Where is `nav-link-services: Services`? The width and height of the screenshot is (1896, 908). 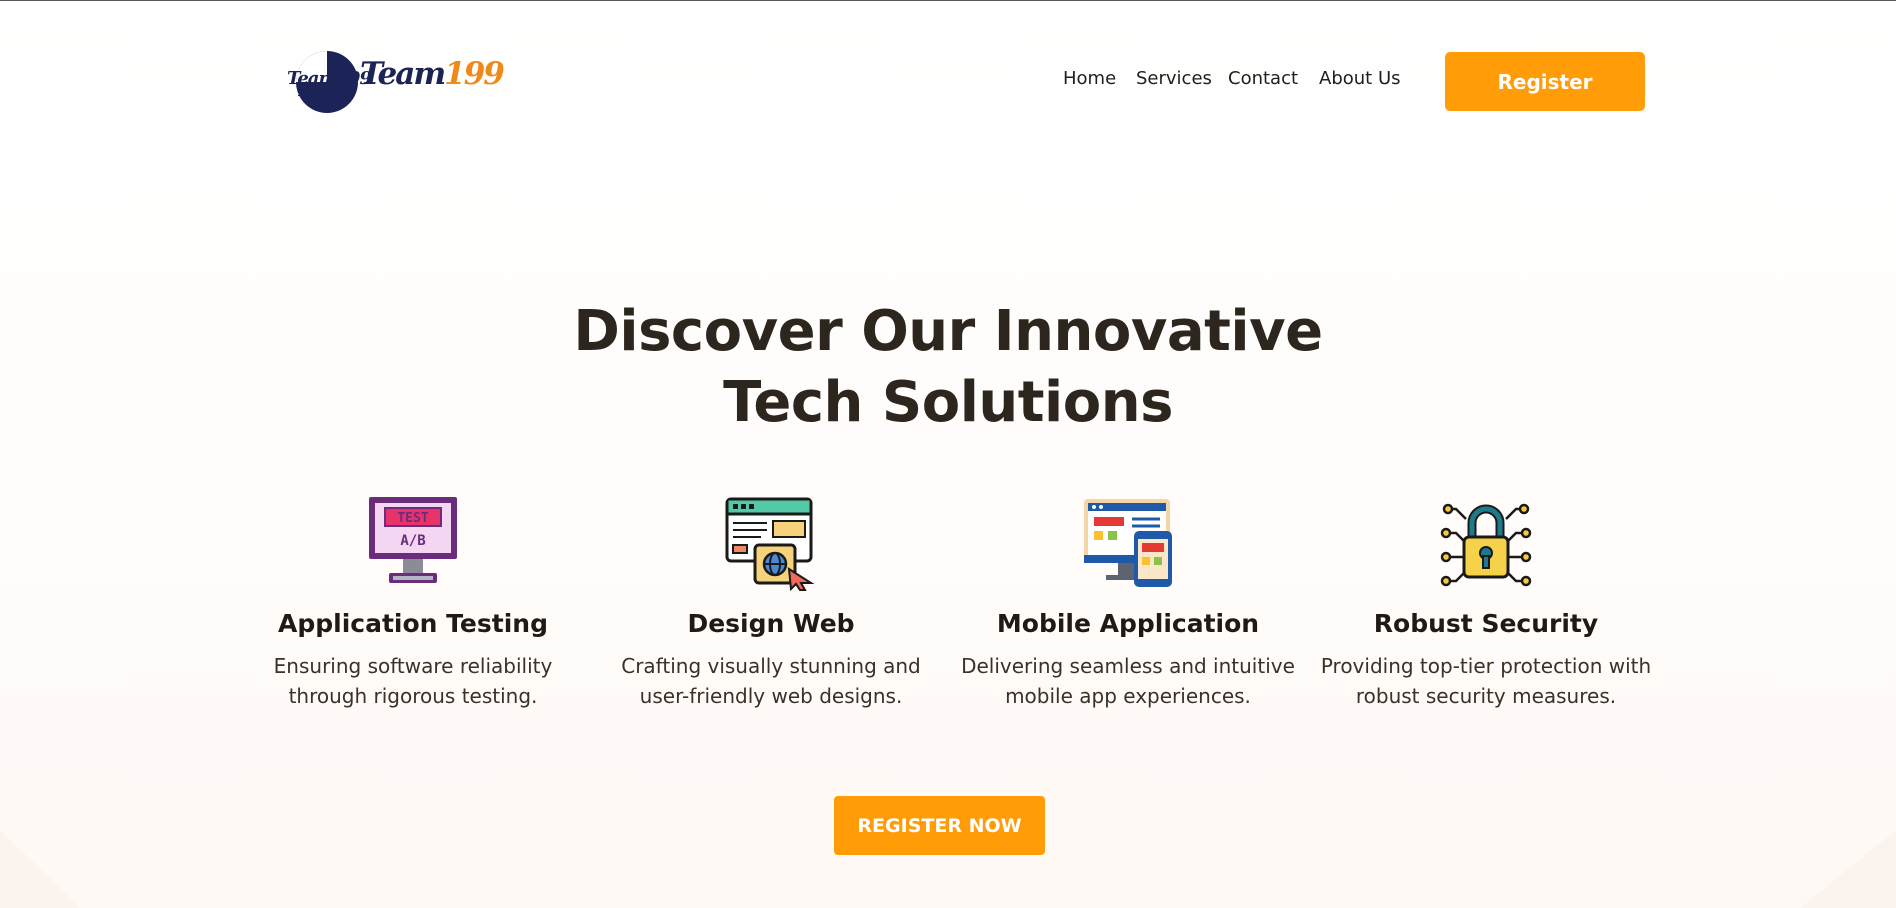
nav-link-services: Services is located at coordinates (1174, 78).